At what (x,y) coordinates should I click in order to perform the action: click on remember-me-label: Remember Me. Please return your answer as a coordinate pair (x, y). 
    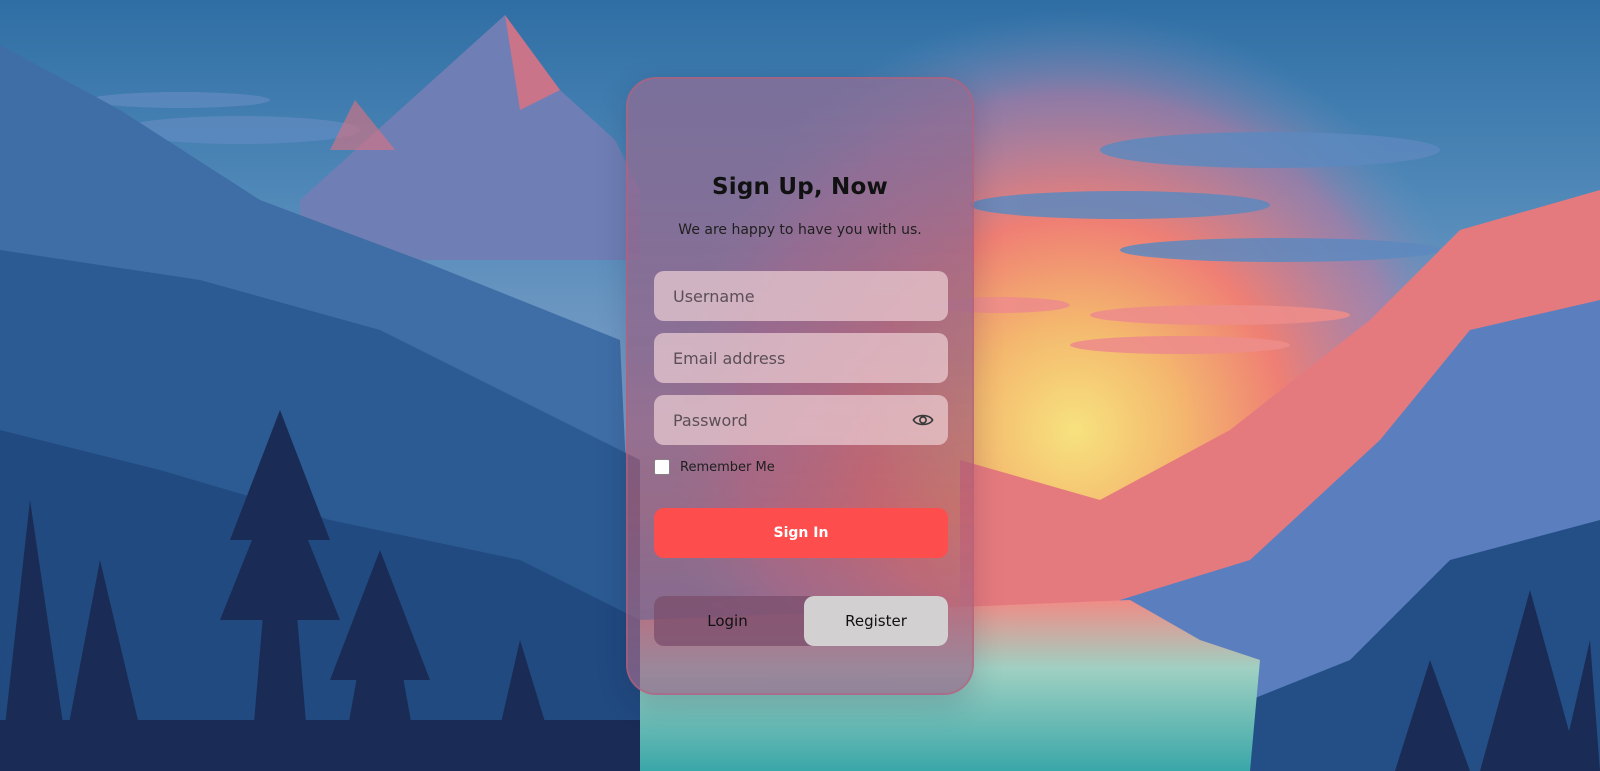
    Looking at the image, I should click on (727, 467).